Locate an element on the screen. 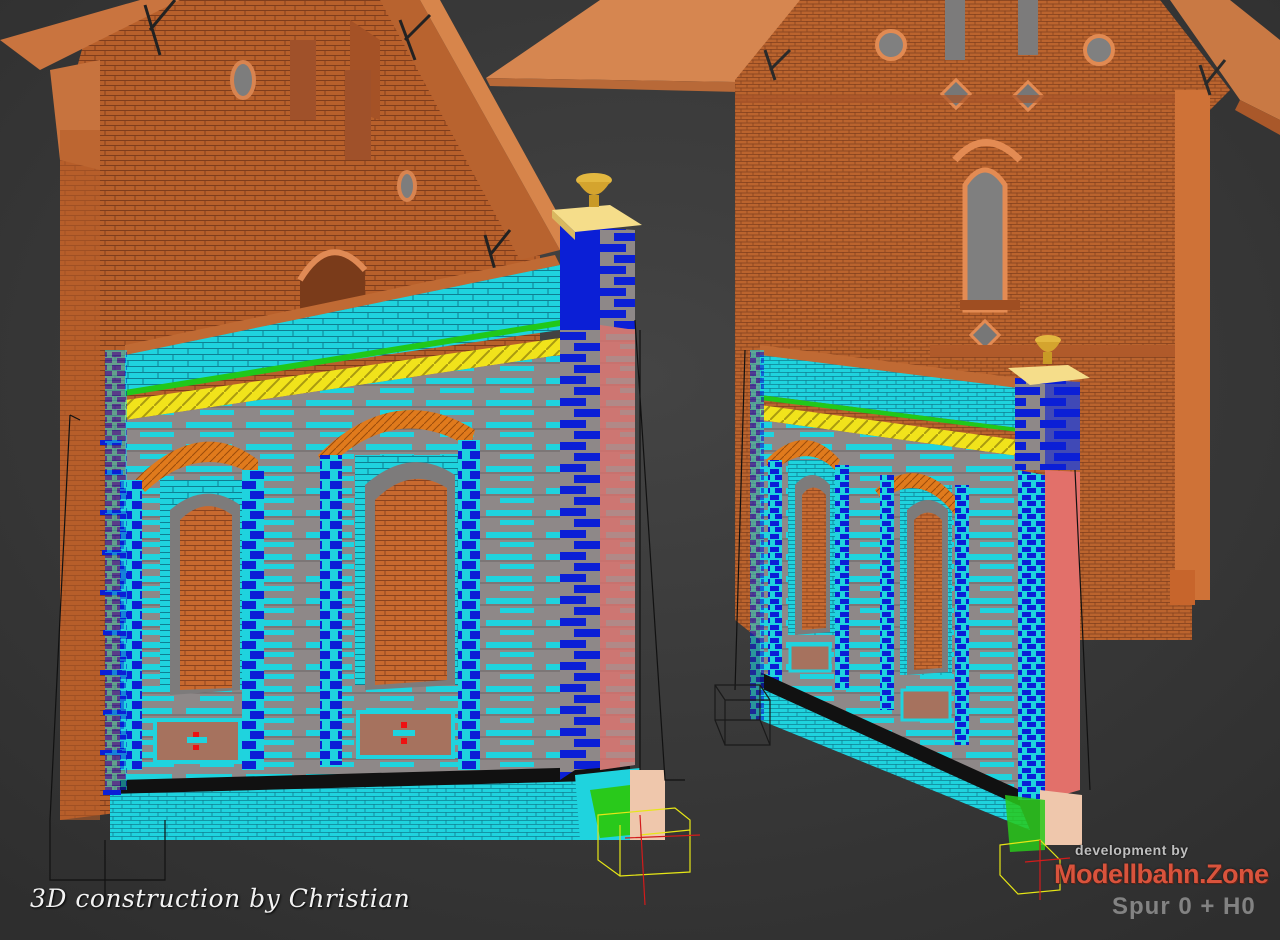 This screenshot has height=940, width=1280. watermark-brand: Modellbahn.Zone is located at coordinates (1161, 874).